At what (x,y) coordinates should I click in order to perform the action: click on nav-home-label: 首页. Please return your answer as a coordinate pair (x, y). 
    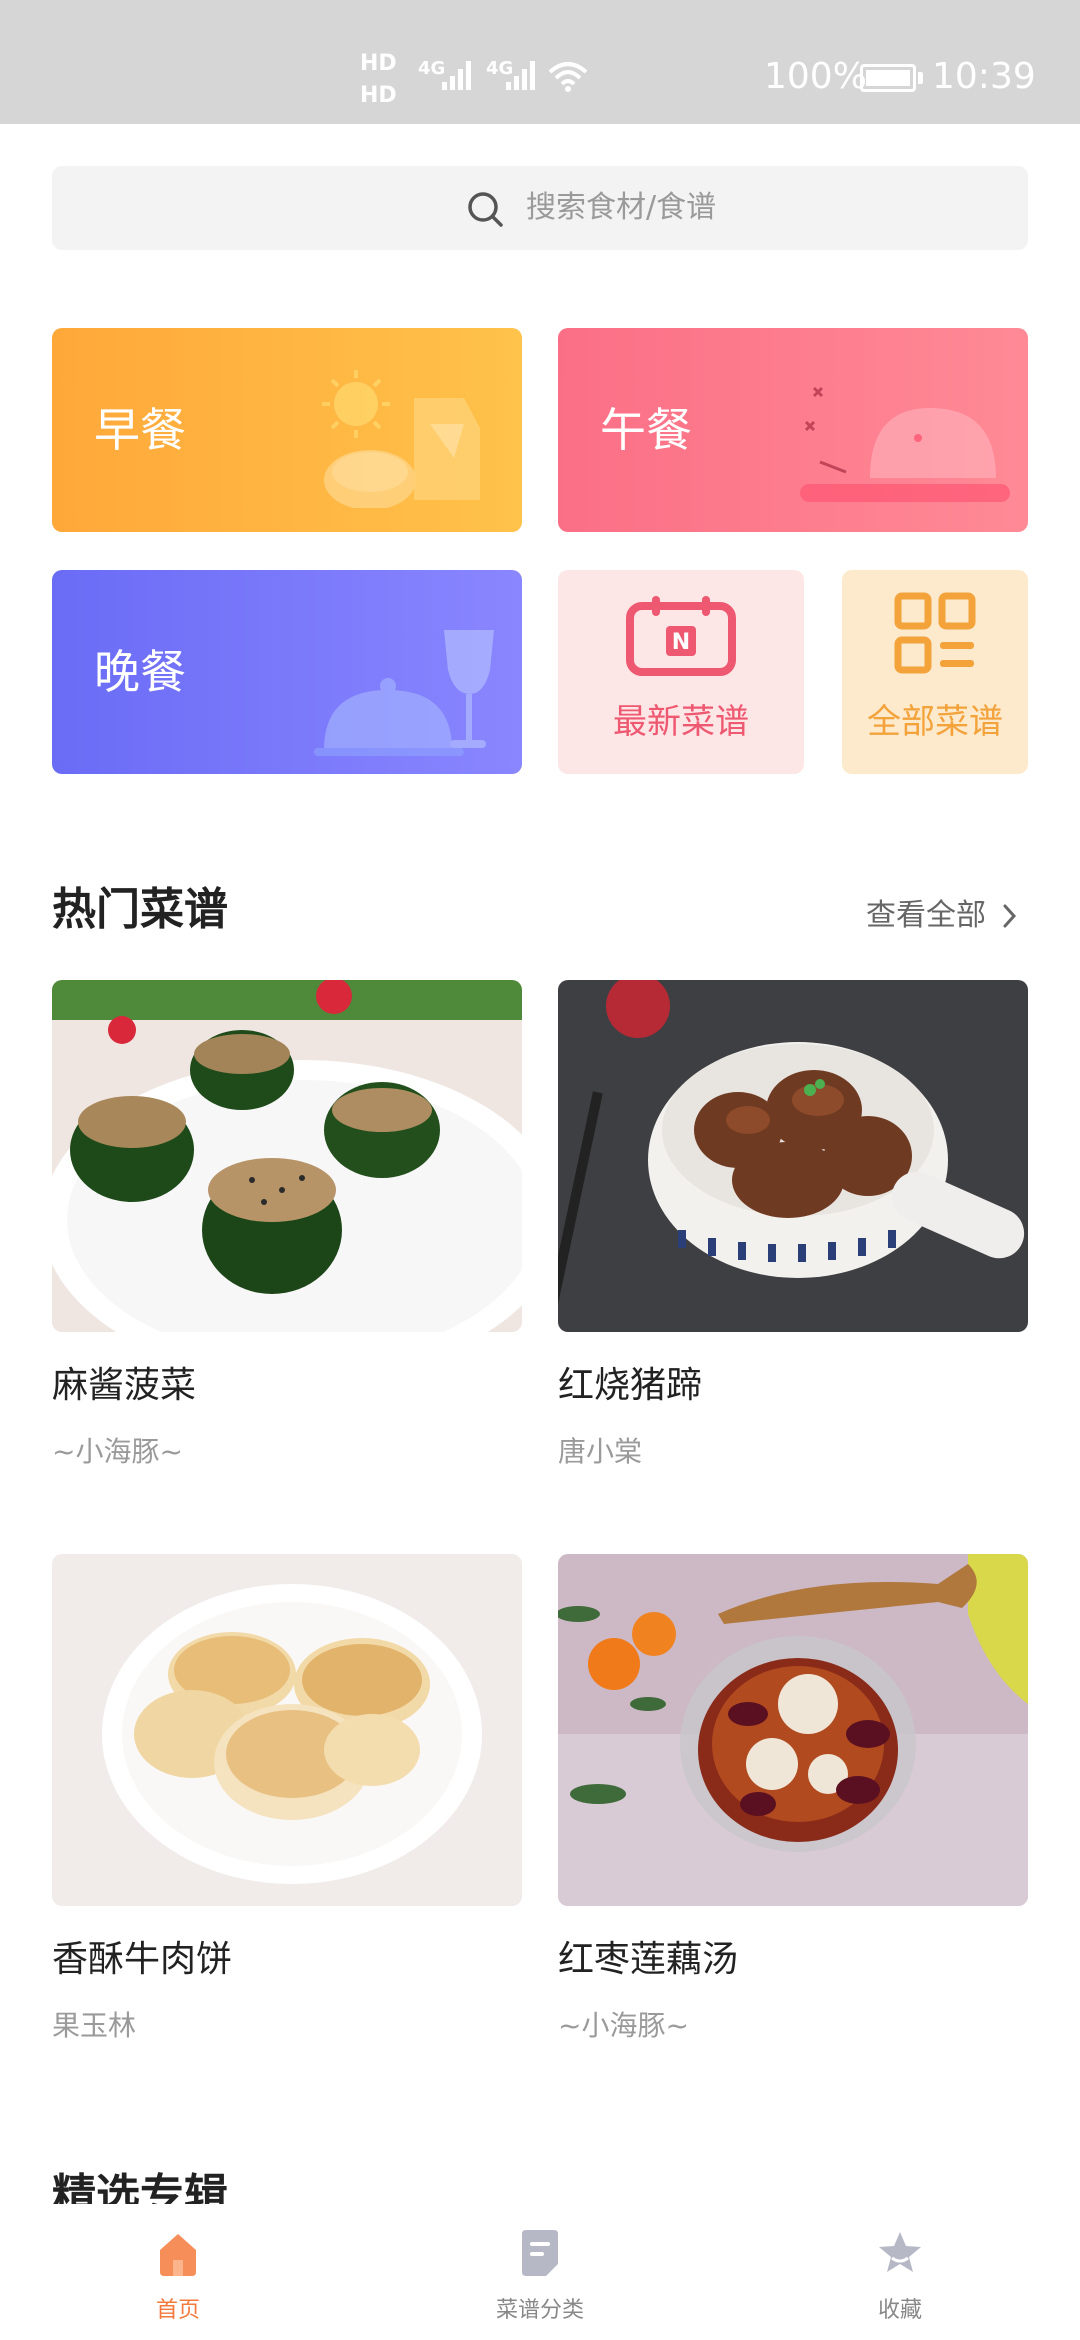
    Looking at the image, I should click on (177, 2310).